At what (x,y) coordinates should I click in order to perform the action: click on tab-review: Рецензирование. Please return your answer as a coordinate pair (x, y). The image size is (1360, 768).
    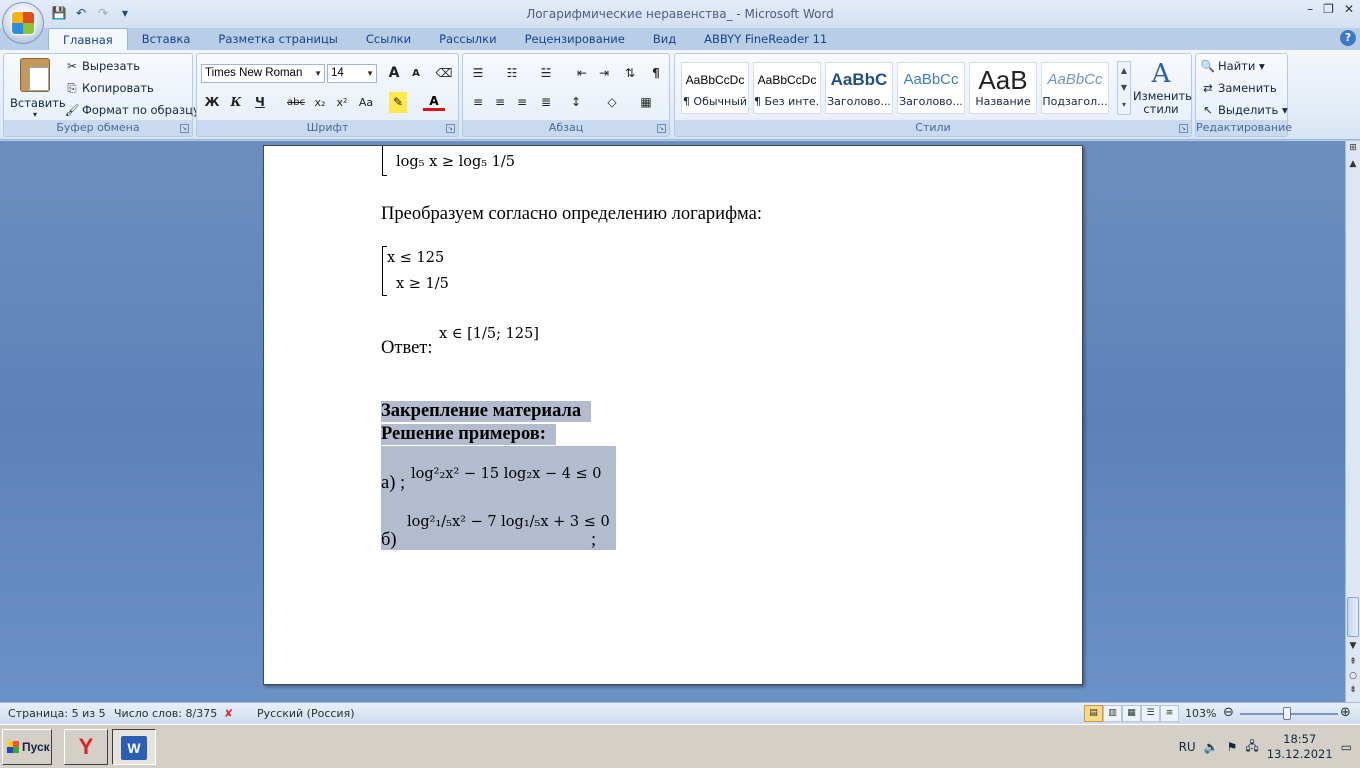
    Looking at the image, I should click on (575, 39).